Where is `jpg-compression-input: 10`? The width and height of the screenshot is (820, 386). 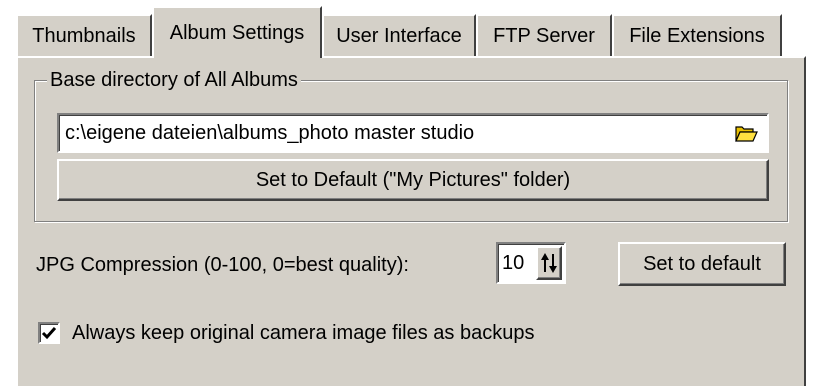 jpg-compression-input: 10 is located at coordinates (531, 263).